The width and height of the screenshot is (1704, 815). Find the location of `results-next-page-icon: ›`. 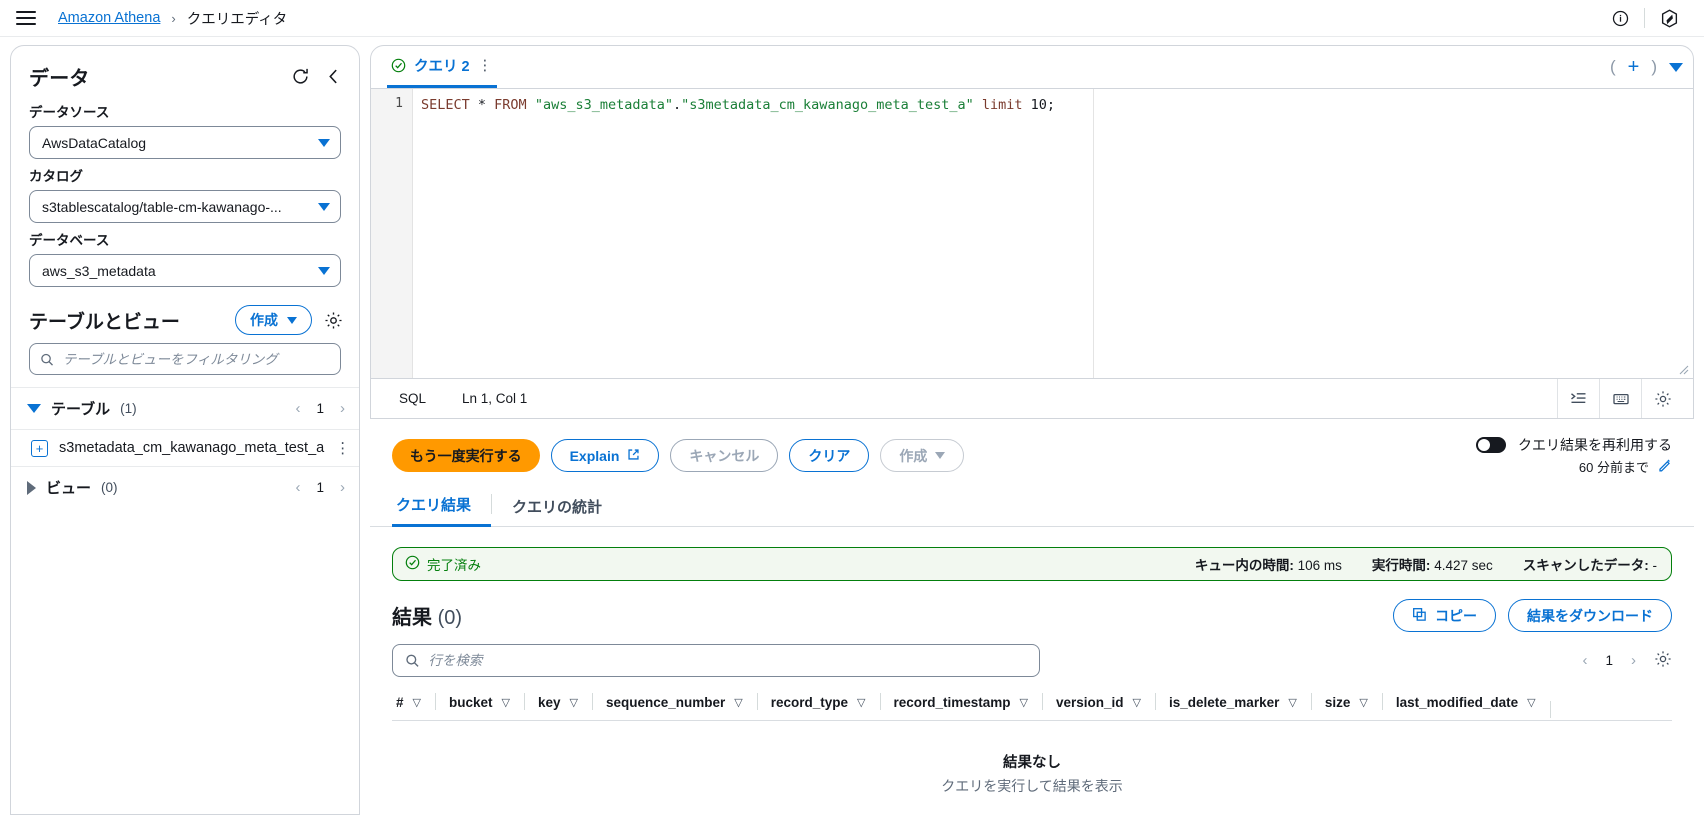

results-next-page-icon: › is located at coordinates (1633, 660).